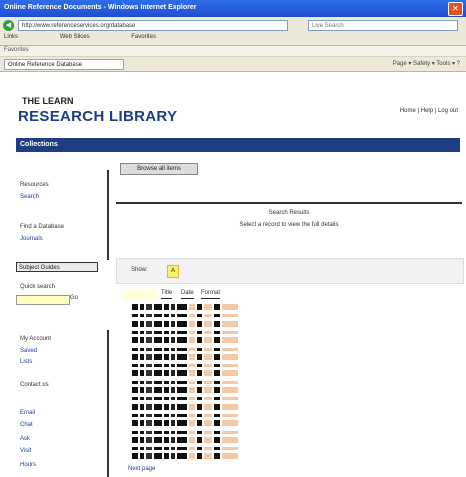 The width and height of the screenshot is (466, 477). I want to click on back-icon: ◀, so click(8, 25).